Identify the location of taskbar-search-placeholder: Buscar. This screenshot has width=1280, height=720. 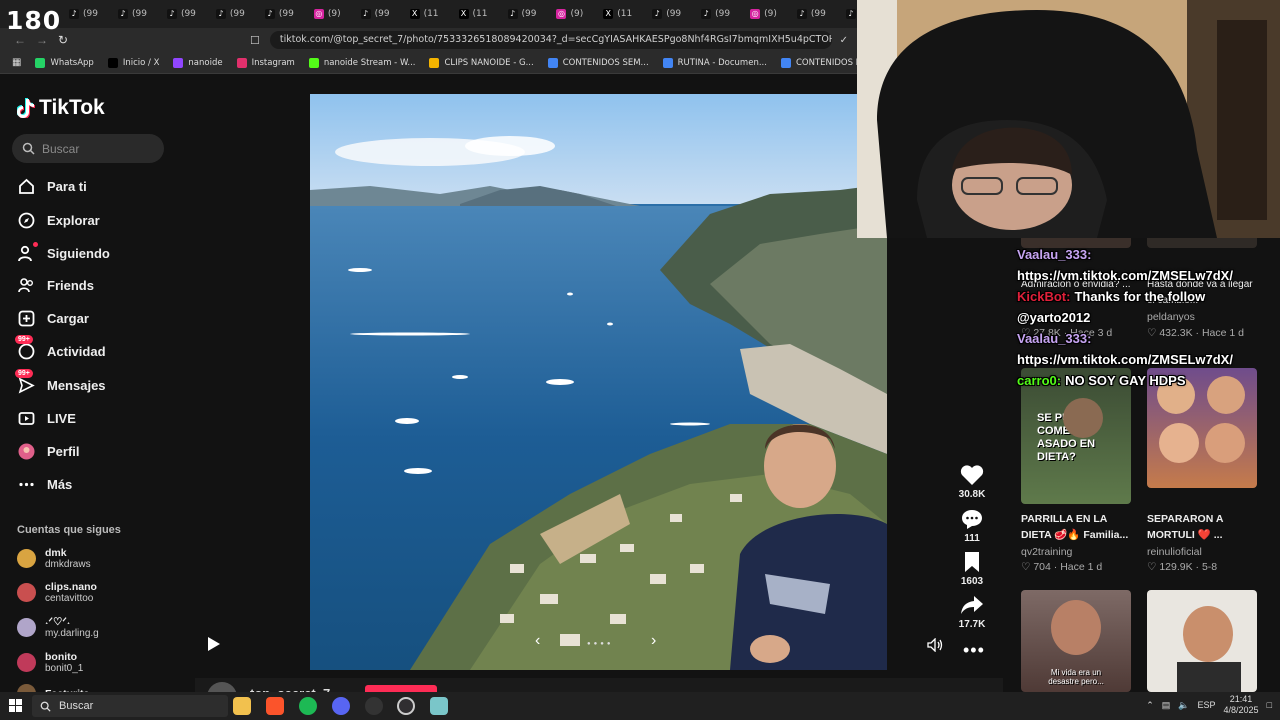
(76, 706).